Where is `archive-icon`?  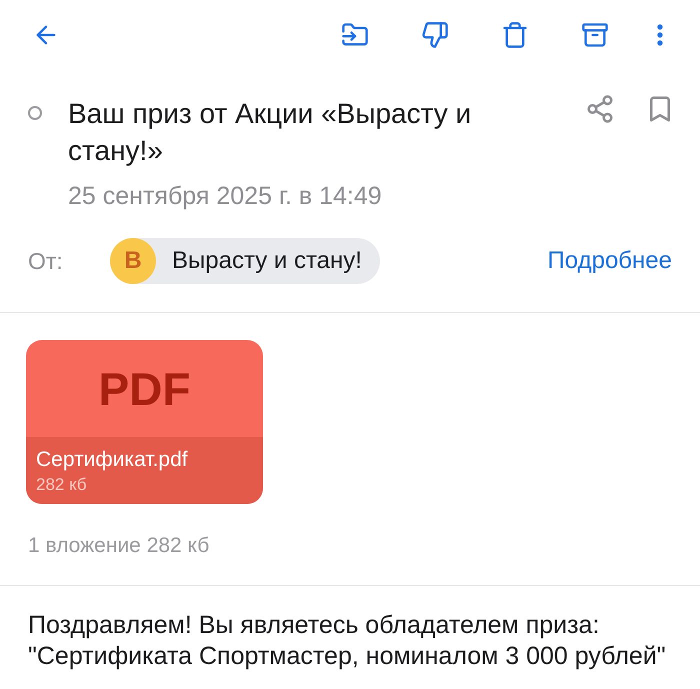
archive-icon is located at coordinates (595, 35).